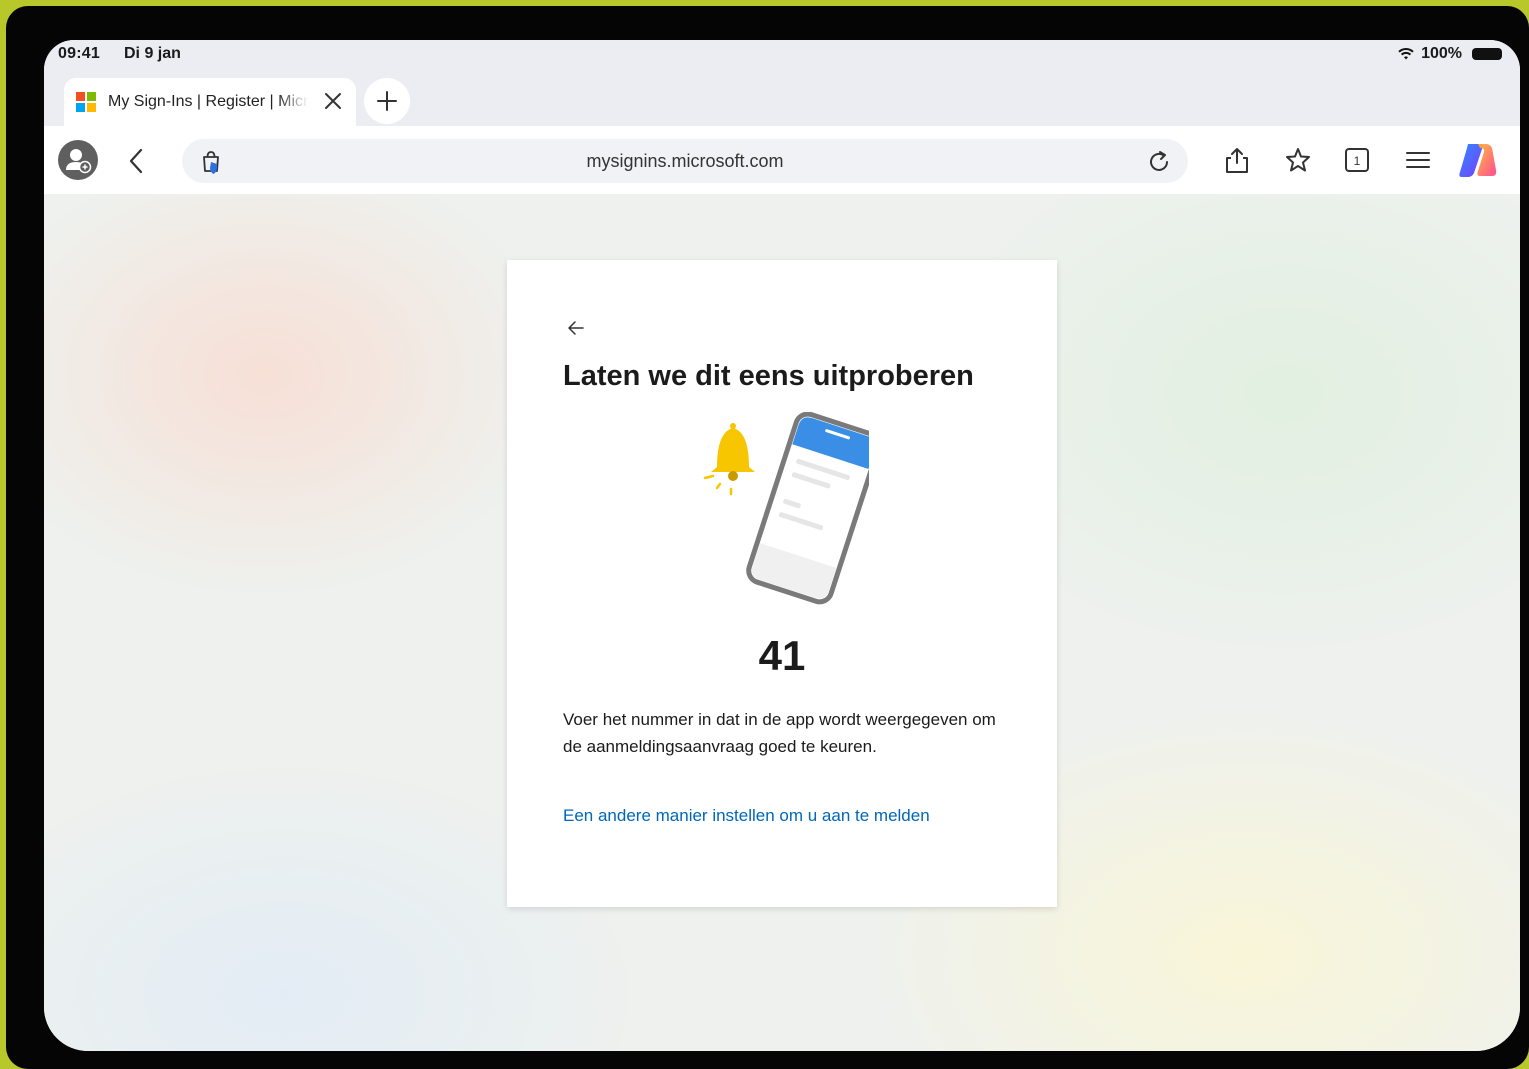 The height and width of the screenshot is (1069, 1529). Describe the element at coordinates (79, 53) in the screenshot. I see `status-time: 09:41` at that location.